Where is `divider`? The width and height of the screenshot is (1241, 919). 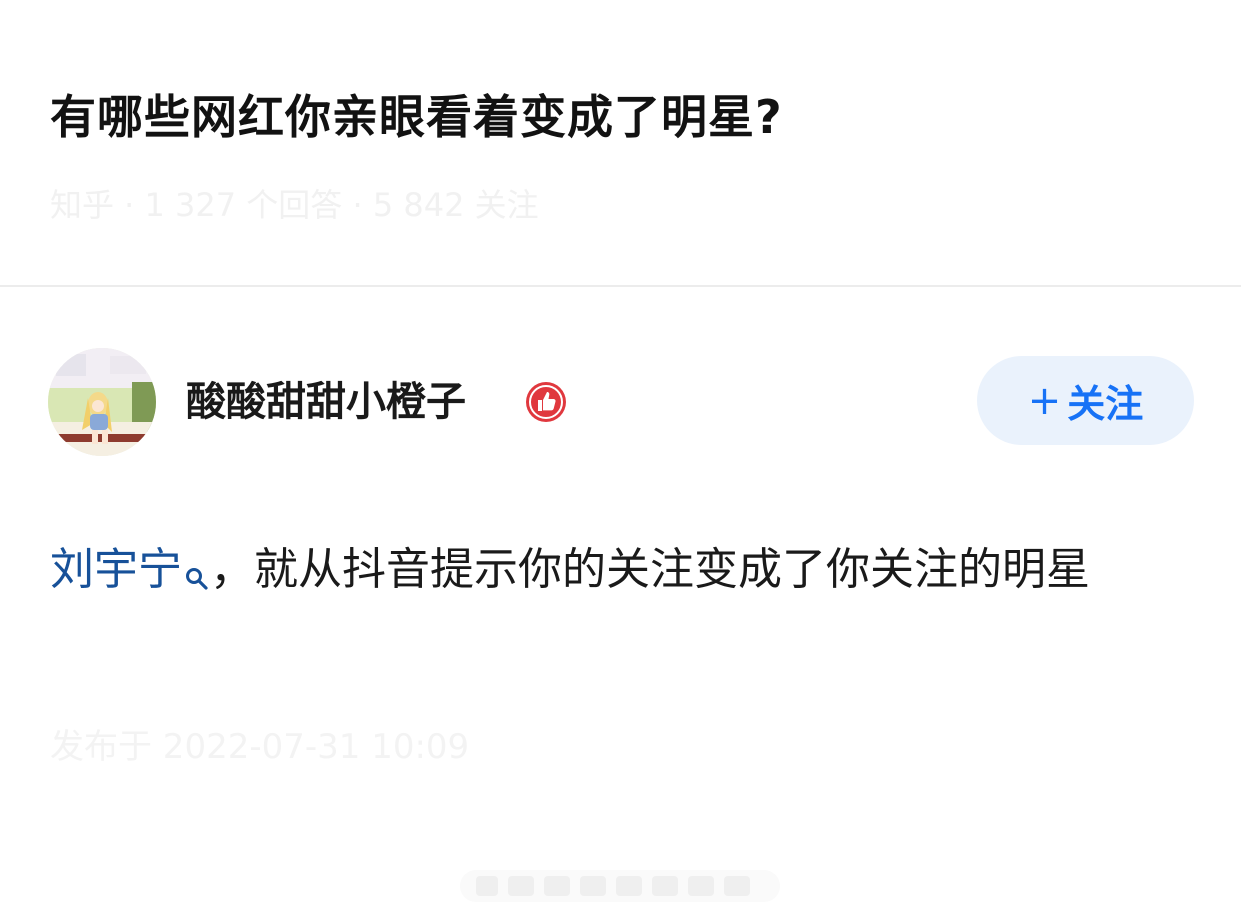 divider is located at coordinates (620, 286).